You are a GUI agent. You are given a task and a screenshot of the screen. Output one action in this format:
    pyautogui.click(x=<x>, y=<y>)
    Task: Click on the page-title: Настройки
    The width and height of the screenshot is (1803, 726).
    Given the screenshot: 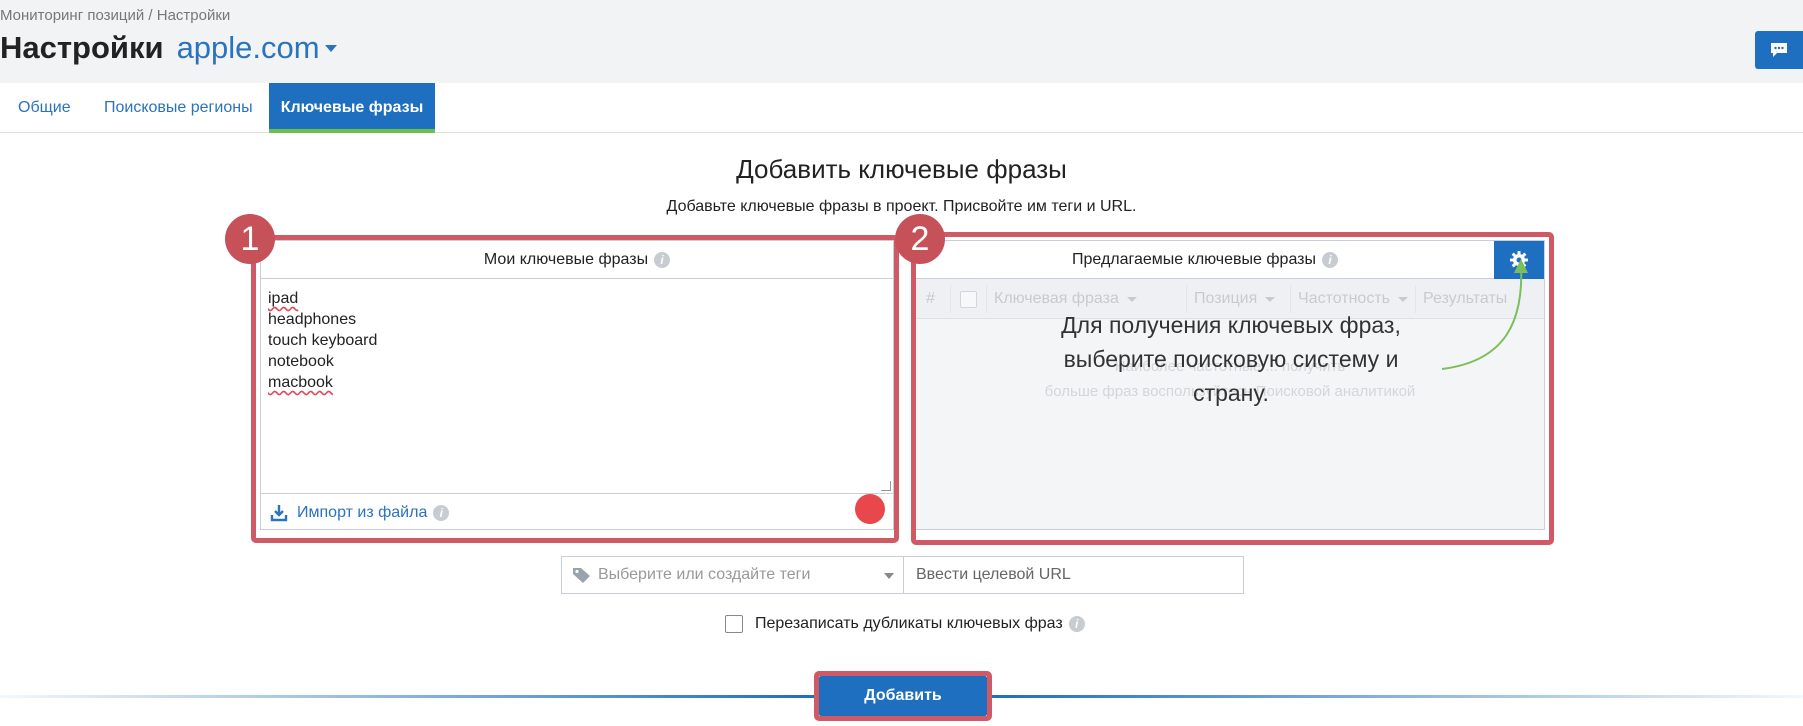 What is the action you would take?
    pyautogui.click(x=82, y=47)
    